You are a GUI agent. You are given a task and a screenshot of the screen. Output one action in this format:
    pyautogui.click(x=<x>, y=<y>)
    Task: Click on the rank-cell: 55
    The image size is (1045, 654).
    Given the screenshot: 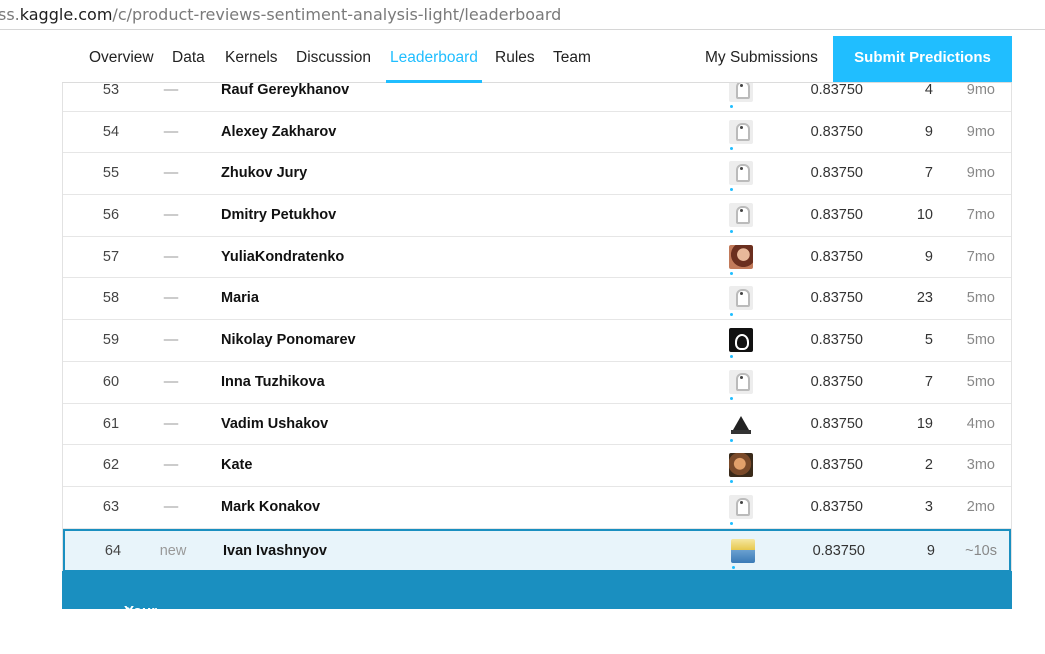 What is the action you would take?
    pyautogui.click(x=111, y=173)
    